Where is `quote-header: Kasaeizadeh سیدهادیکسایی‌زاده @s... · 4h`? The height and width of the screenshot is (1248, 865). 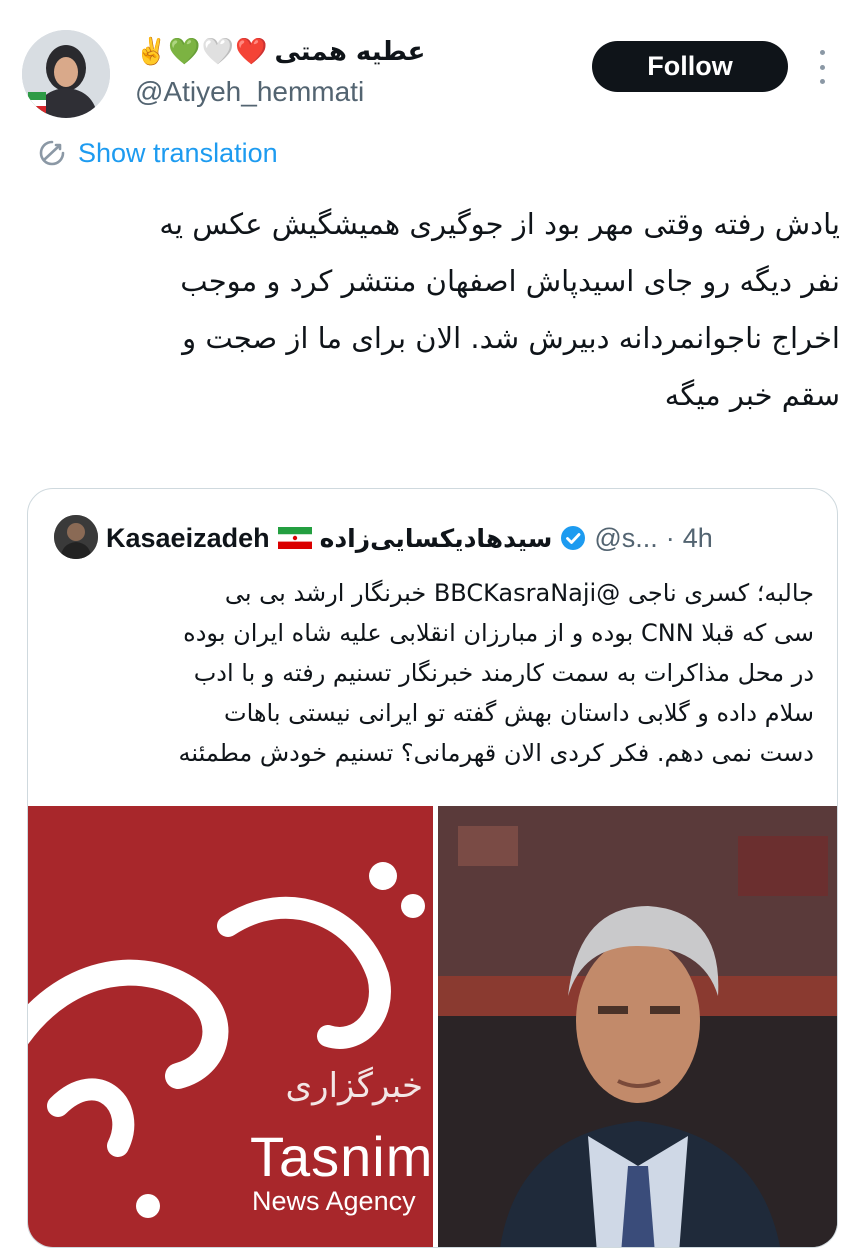 quote-header: Kasaeizadeh سیدهادیکسایی‌زاده @s... · 4h is located at coordinates (461, 538).